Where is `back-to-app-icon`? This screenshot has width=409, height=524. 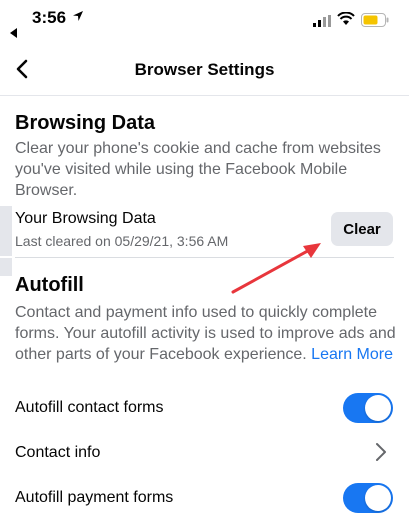 back-to-app-icon is located at coordinates (14, 33).